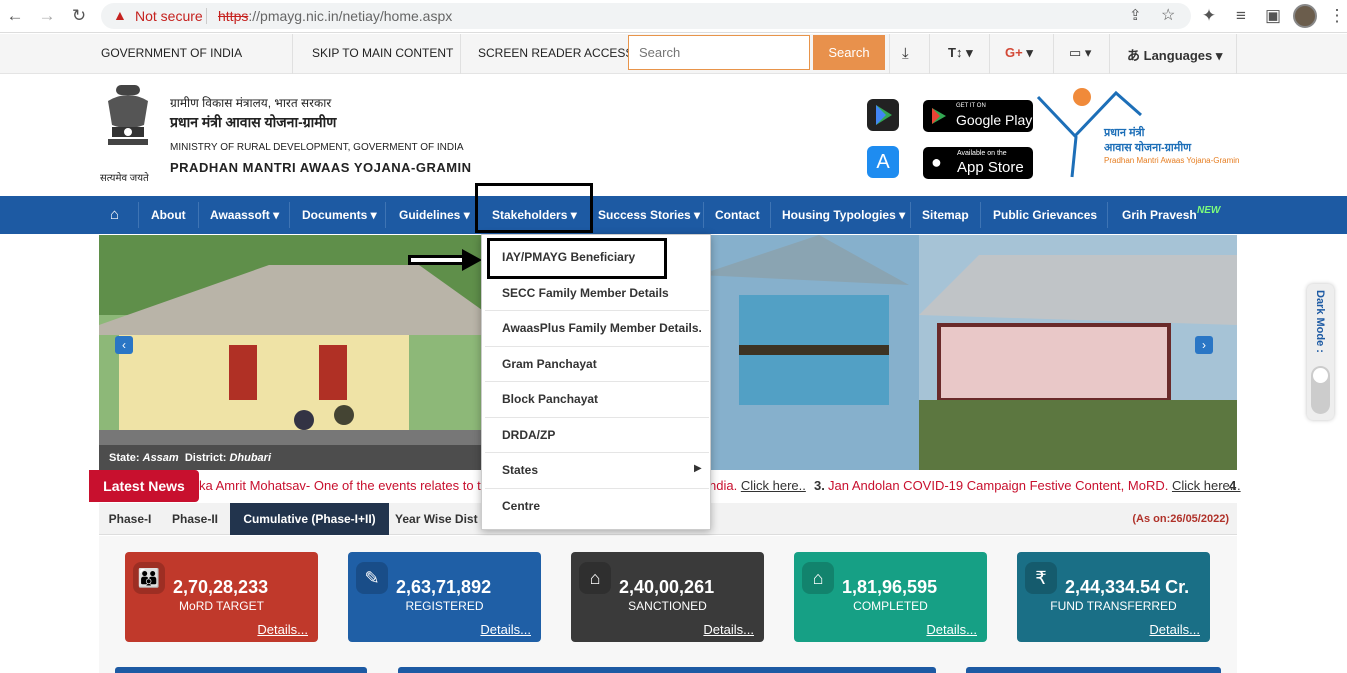 The image size is (1347, 673). I want to click on nav-item-documents: Documents ▾, so click(339, 215).